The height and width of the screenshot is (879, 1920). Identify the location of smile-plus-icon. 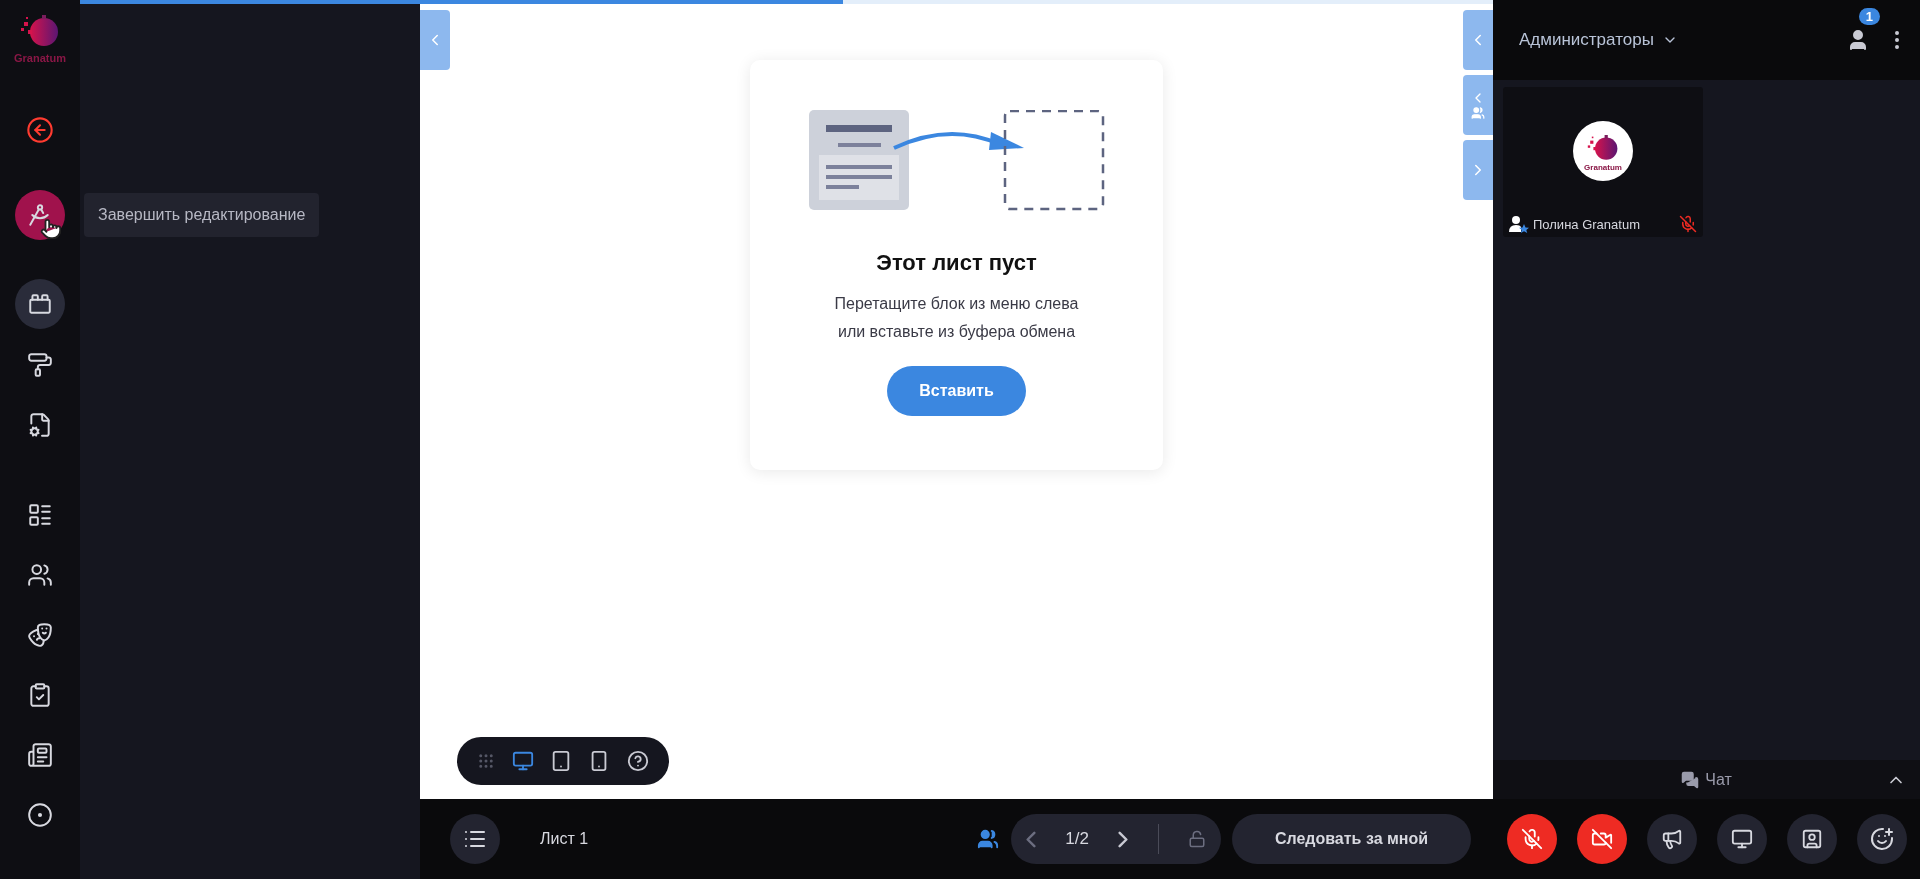
(1882, 839).